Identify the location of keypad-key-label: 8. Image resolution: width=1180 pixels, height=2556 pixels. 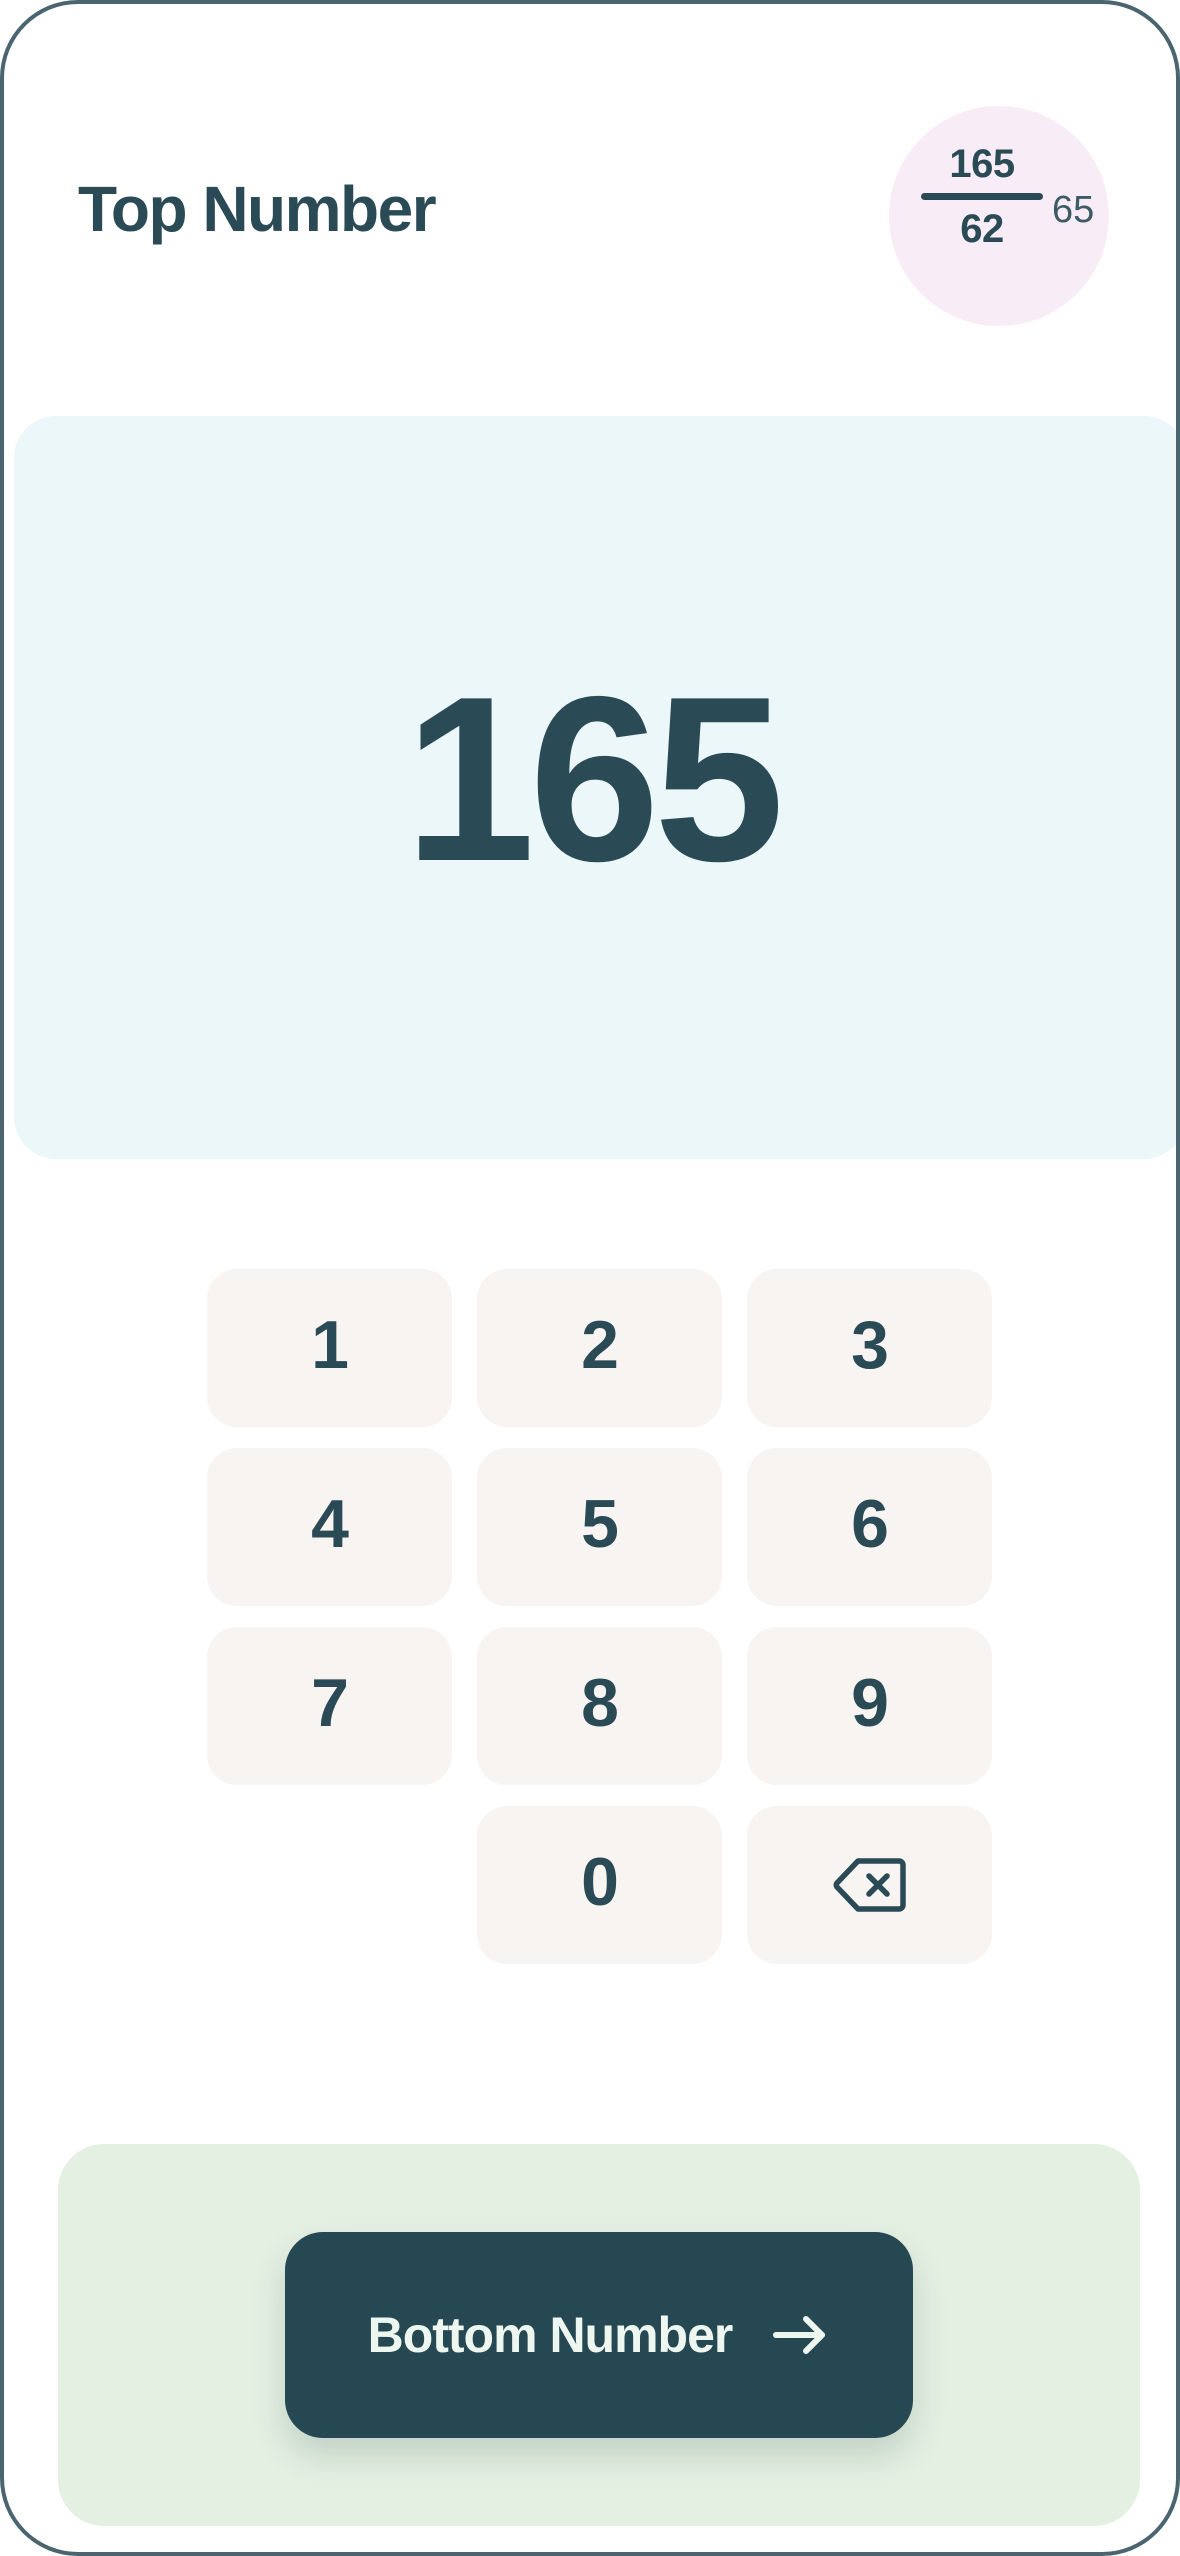
(600, 1703).